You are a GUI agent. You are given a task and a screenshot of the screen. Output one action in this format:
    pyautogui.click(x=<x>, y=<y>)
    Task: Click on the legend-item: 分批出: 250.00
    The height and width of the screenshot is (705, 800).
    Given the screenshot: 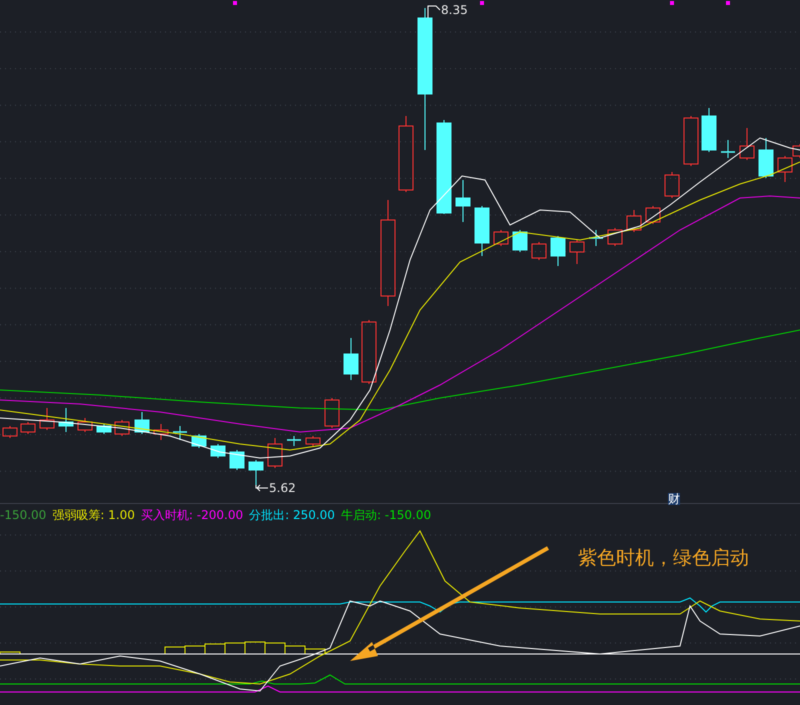 What is the action you would take?
    pyautogui.click(x=292, y=515)
    